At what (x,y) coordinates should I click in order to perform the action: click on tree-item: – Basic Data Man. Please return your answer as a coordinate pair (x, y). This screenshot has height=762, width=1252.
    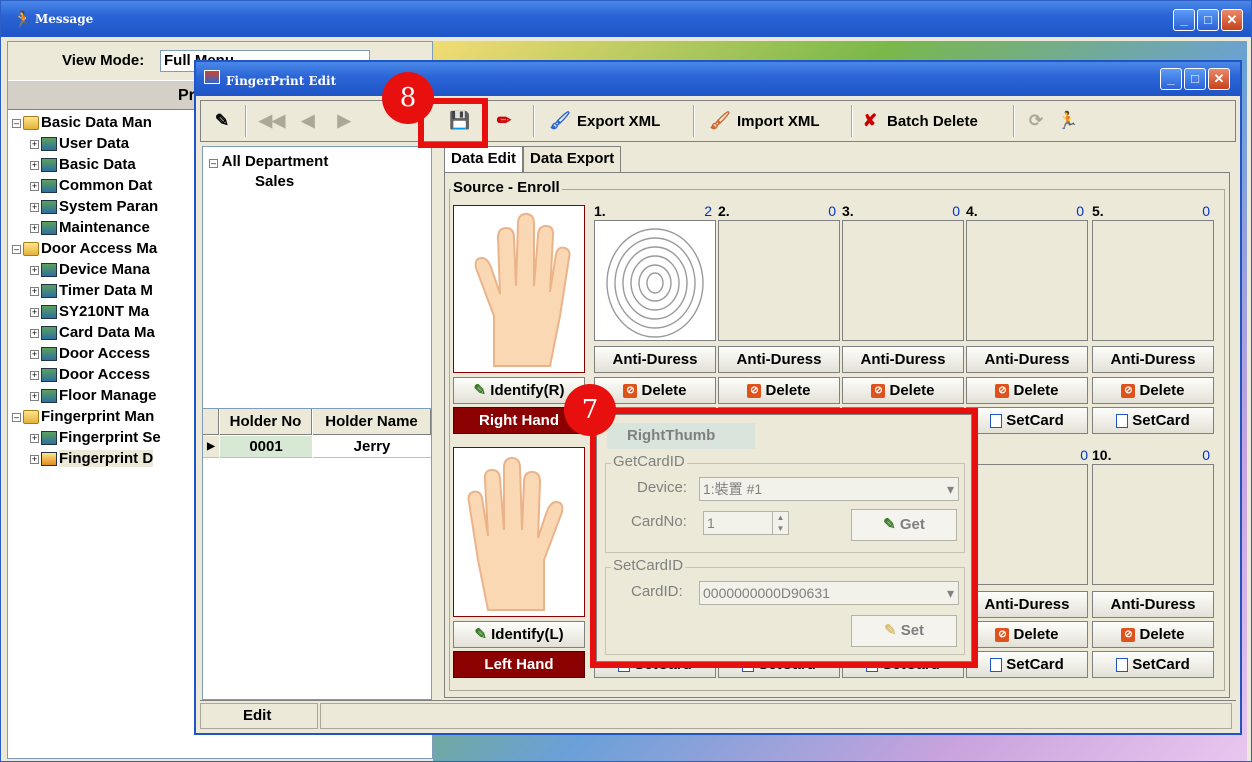
    Looking at the image, I should click on (112, 122).